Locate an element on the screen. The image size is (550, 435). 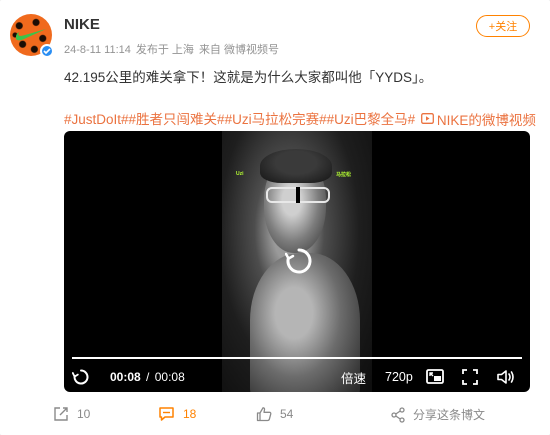
picture-in-picture-button is located at coordinates (435, 377).